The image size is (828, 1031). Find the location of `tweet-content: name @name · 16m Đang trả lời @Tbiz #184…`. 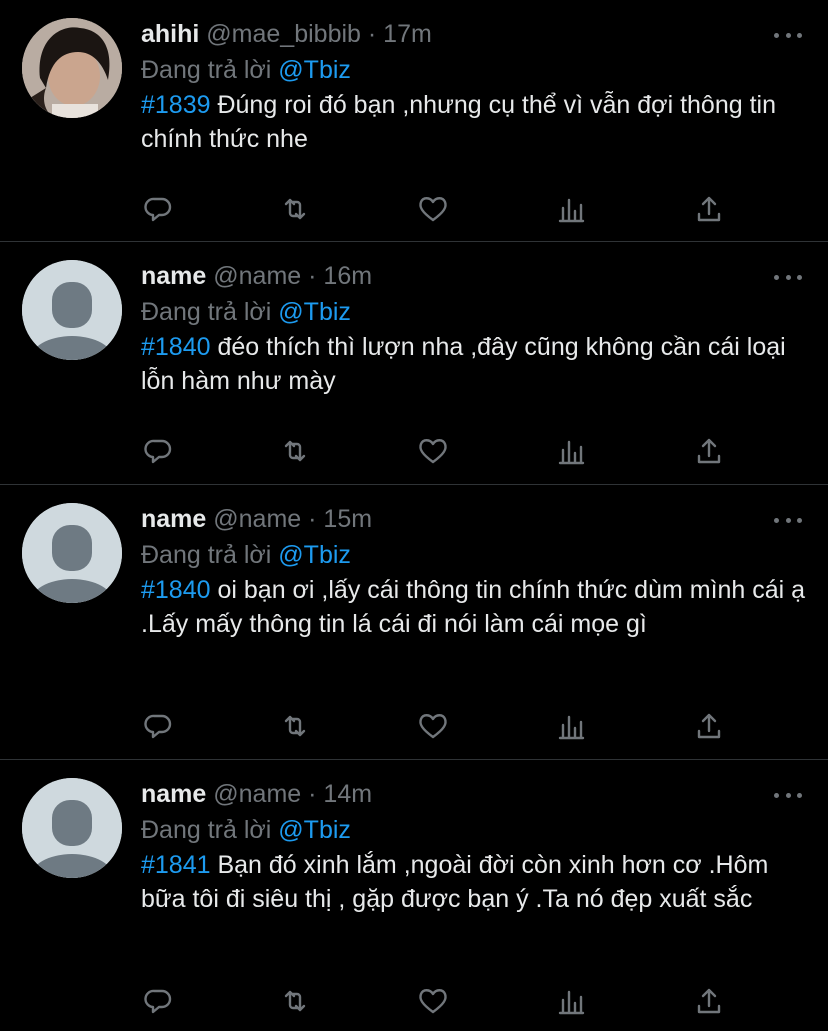

tweet-content: name @name · 16m Đang trả lời @Tbiz #184… is located at coordinates (474, 328).